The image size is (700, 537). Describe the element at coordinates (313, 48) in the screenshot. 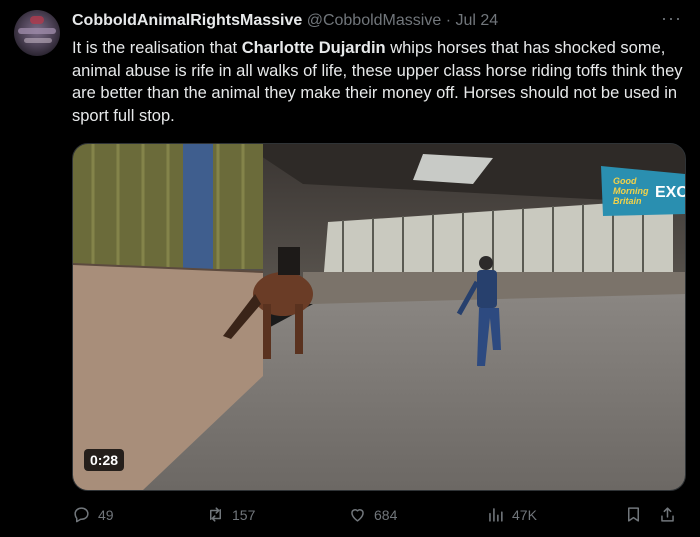

I see `tweet-text-bold: Charlotte Dujardin` at that location.